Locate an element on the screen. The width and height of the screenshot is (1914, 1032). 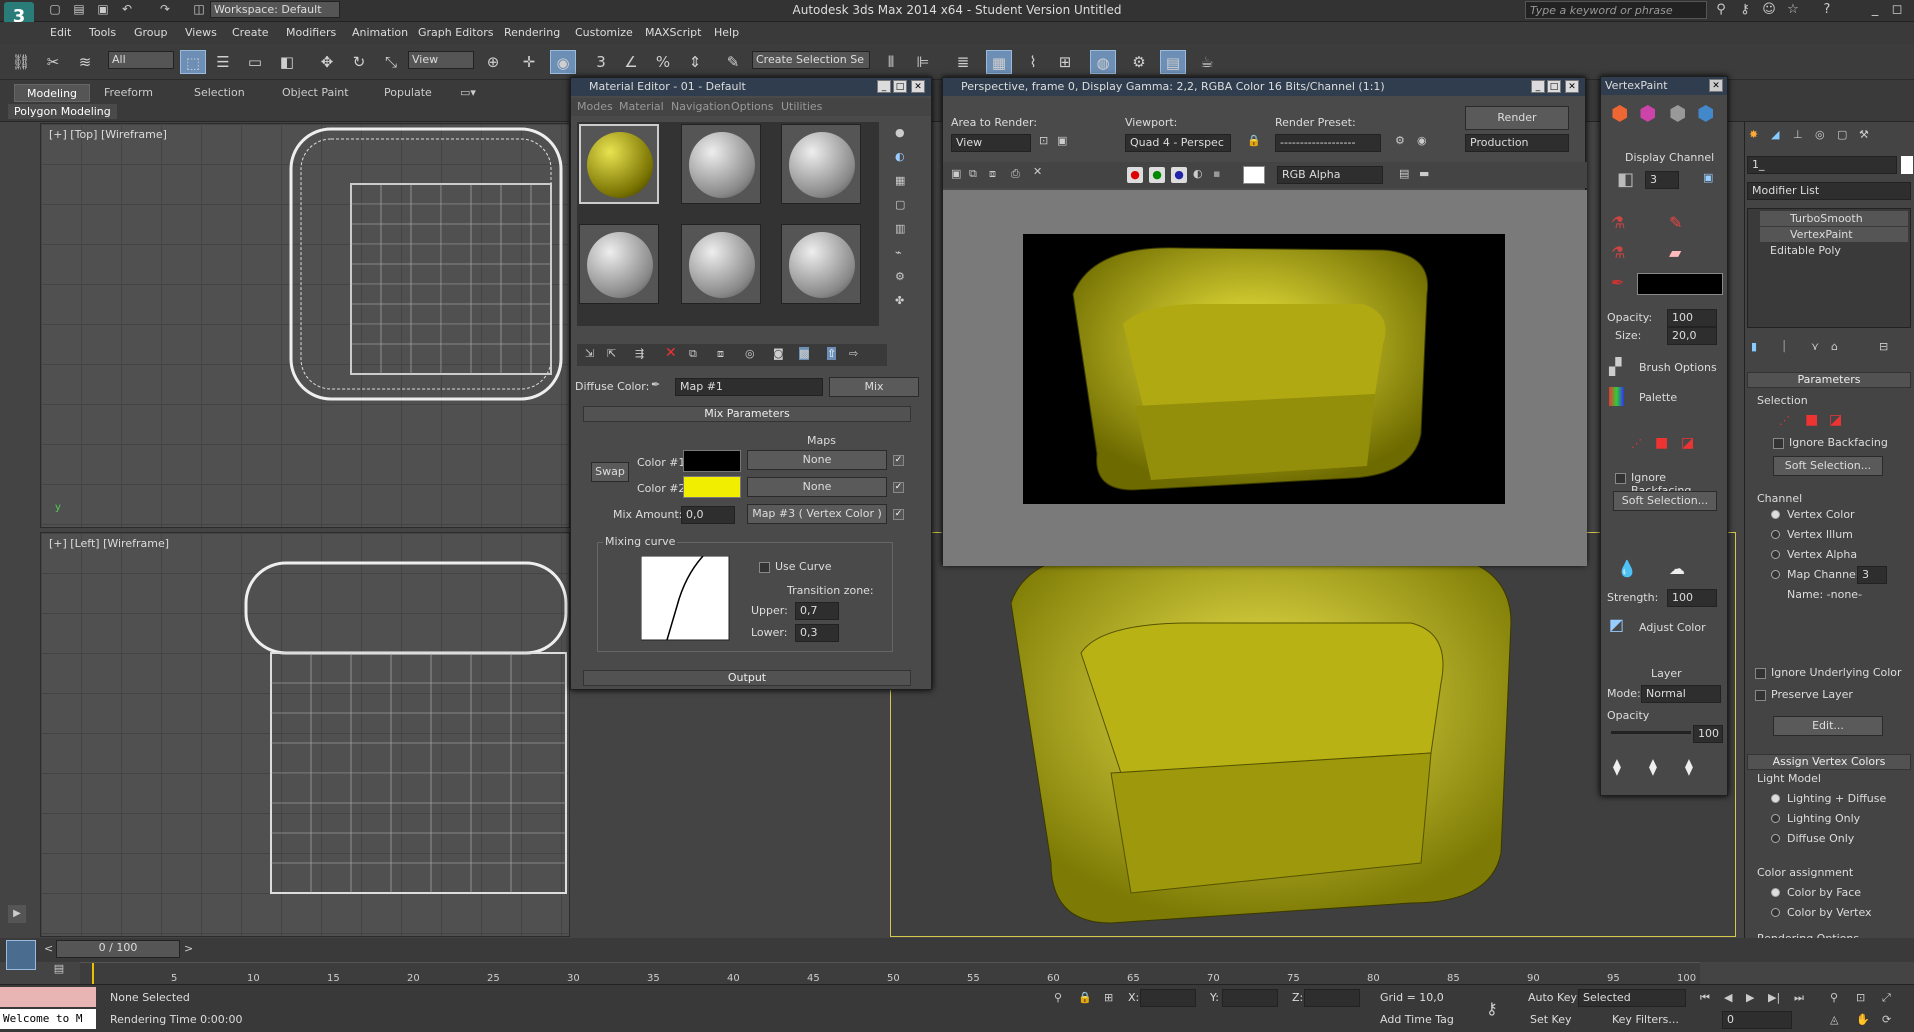
stack-item-turbosmooth: TurboSmooth is located at coordinates (1834, 218).